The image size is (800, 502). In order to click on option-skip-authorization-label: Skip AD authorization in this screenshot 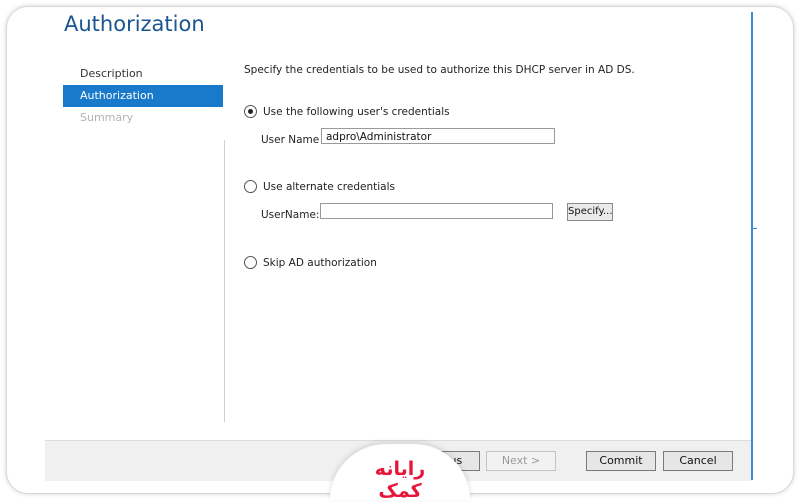, I will do `click(320, 262)`.